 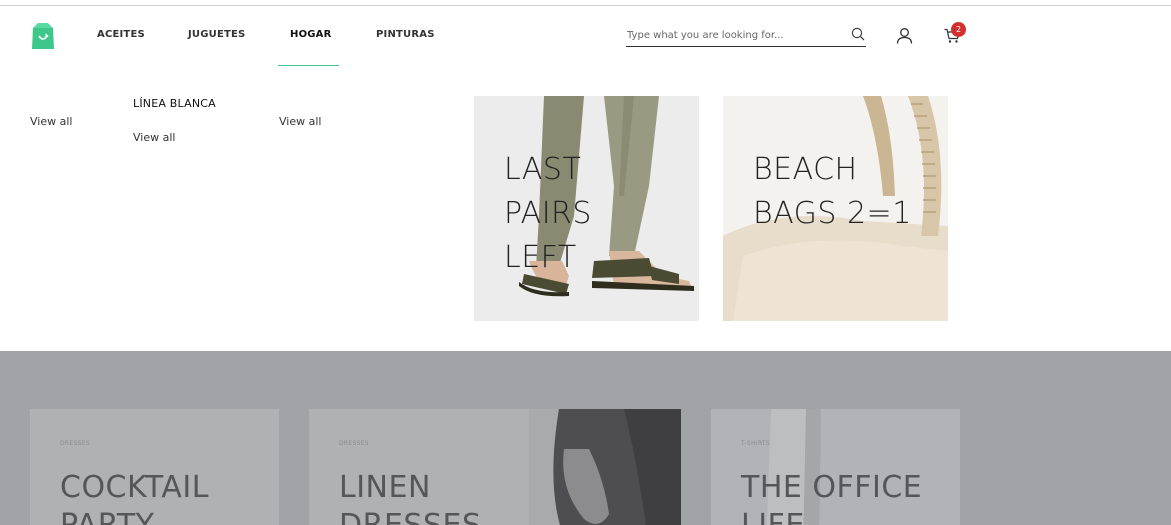 What do you see at coordinates (51, 121) in the screenshot?
I see `view-all-link-col1: View all` at bounding box center [51, 121].